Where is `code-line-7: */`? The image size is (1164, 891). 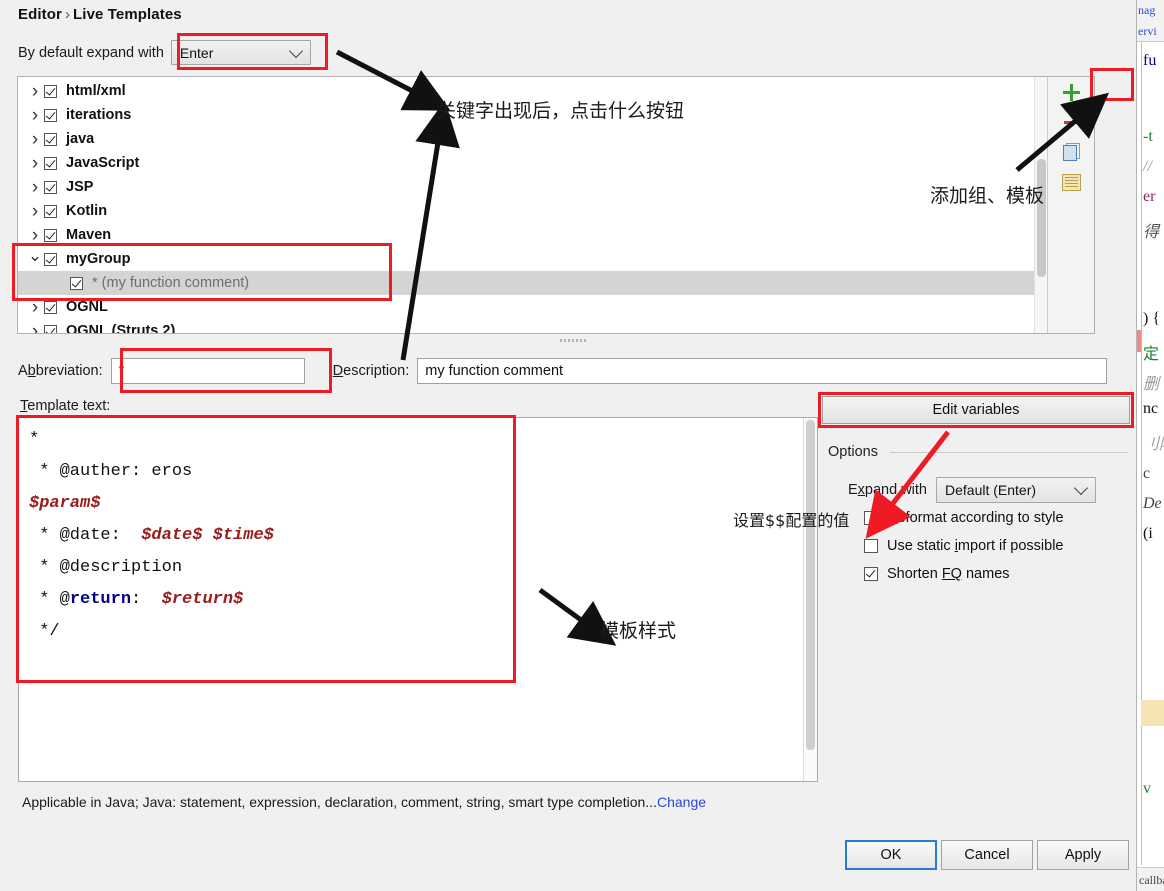
code-line-7: */ is located at coordinates (44, 631).